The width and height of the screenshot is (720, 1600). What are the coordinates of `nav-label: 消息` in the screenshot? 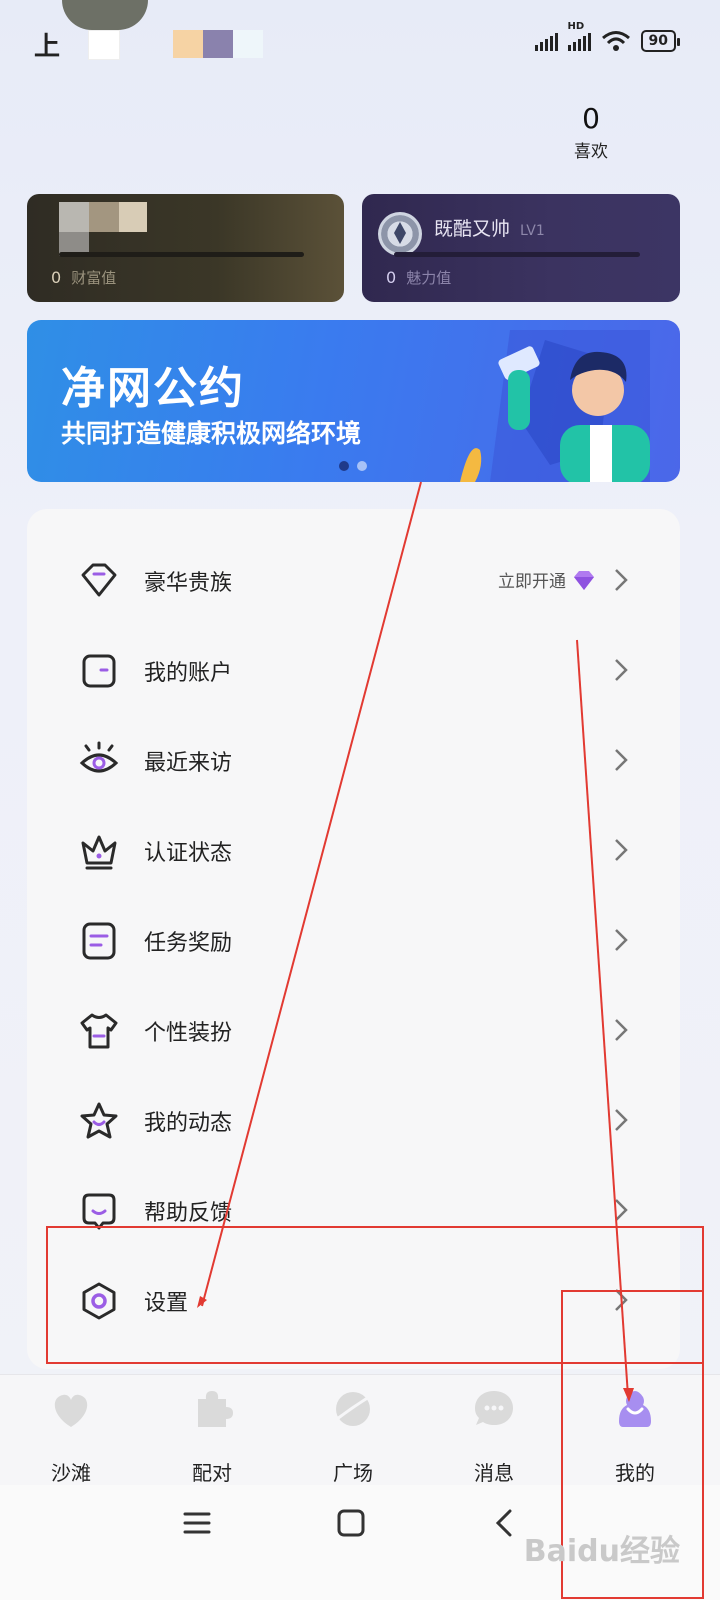 It's located at (494, 1473).